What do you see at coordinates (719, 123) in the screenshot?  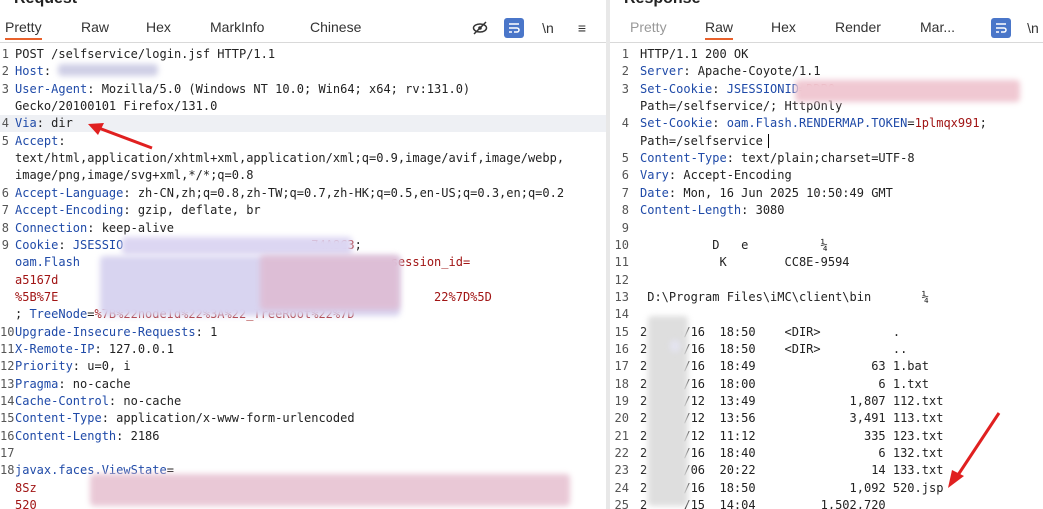 I see `text-token: :` at bounding box center [719, 123].